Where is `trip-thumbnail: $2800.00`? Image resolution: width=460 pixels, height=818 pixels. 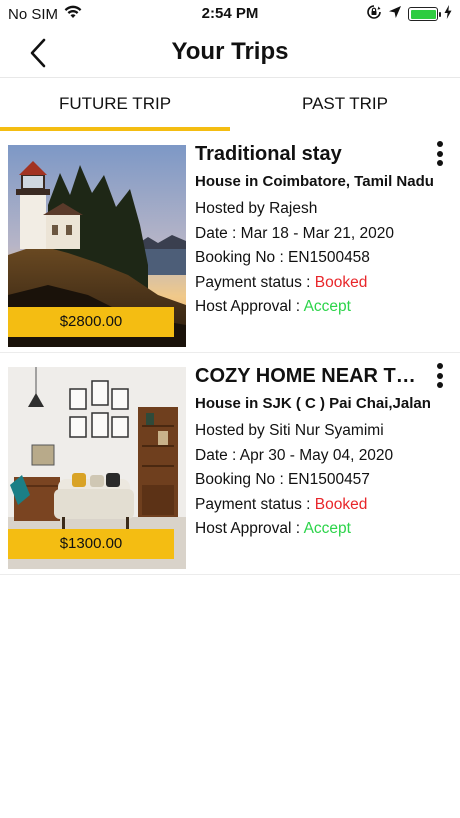 trip-thumbnail: $2800.00 is located at coordinates (97, 246).